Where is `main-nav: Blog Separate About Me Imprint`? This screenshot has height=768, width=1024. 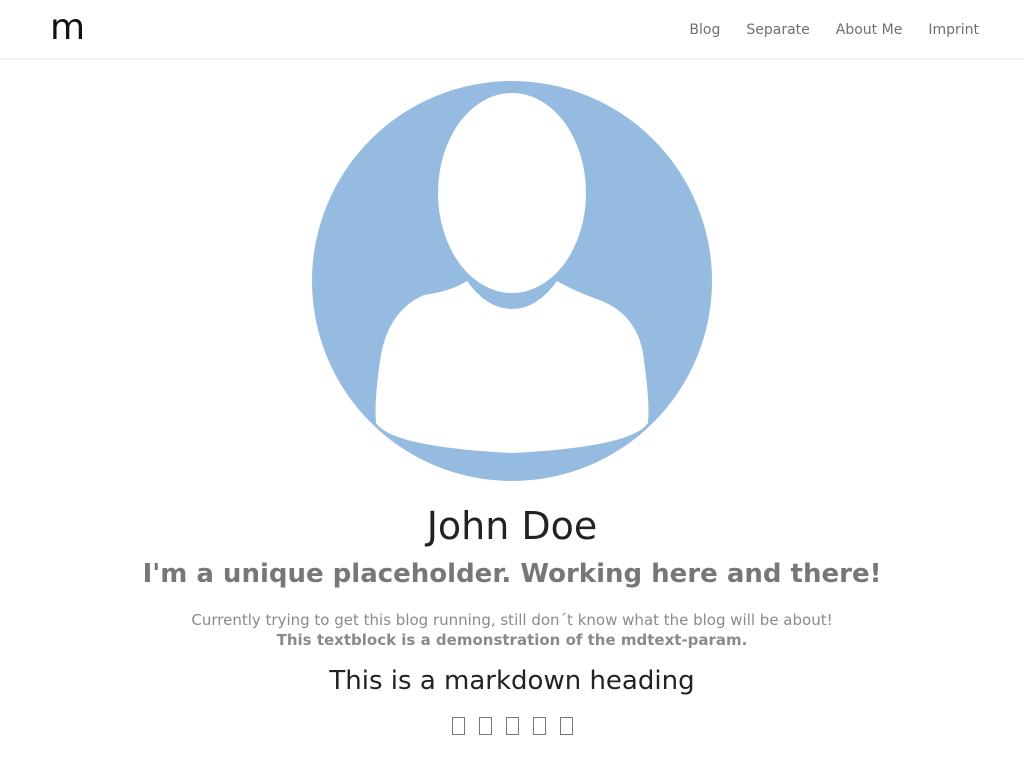 main-nav: Blog Separate About Me Imprint is located at coordinates (821, 30).